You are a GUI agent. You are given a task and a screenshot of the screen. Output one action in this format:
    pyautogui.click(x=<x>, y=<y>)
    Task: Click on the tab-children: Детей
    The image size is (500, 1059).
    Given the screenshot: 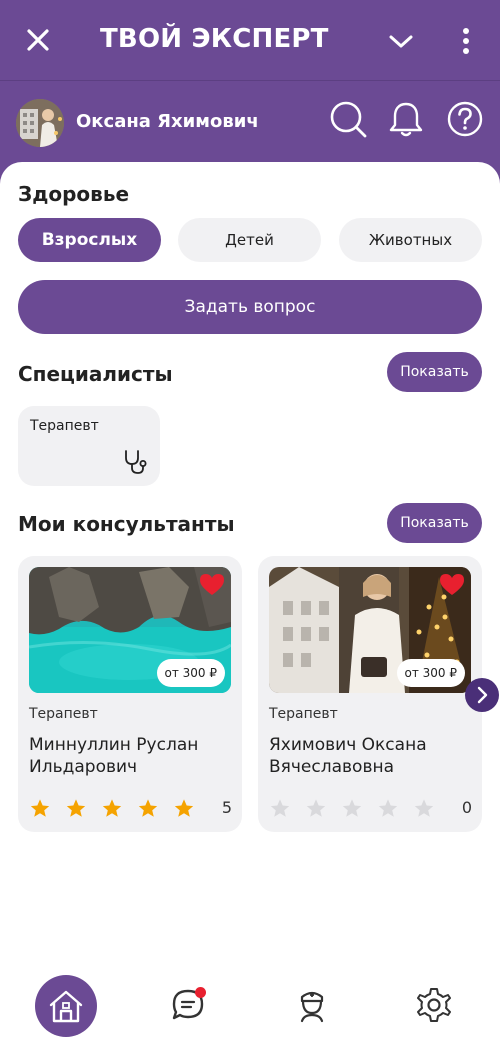 What is the action you would take?
    pyautogui.click(x=249, y=240)
    